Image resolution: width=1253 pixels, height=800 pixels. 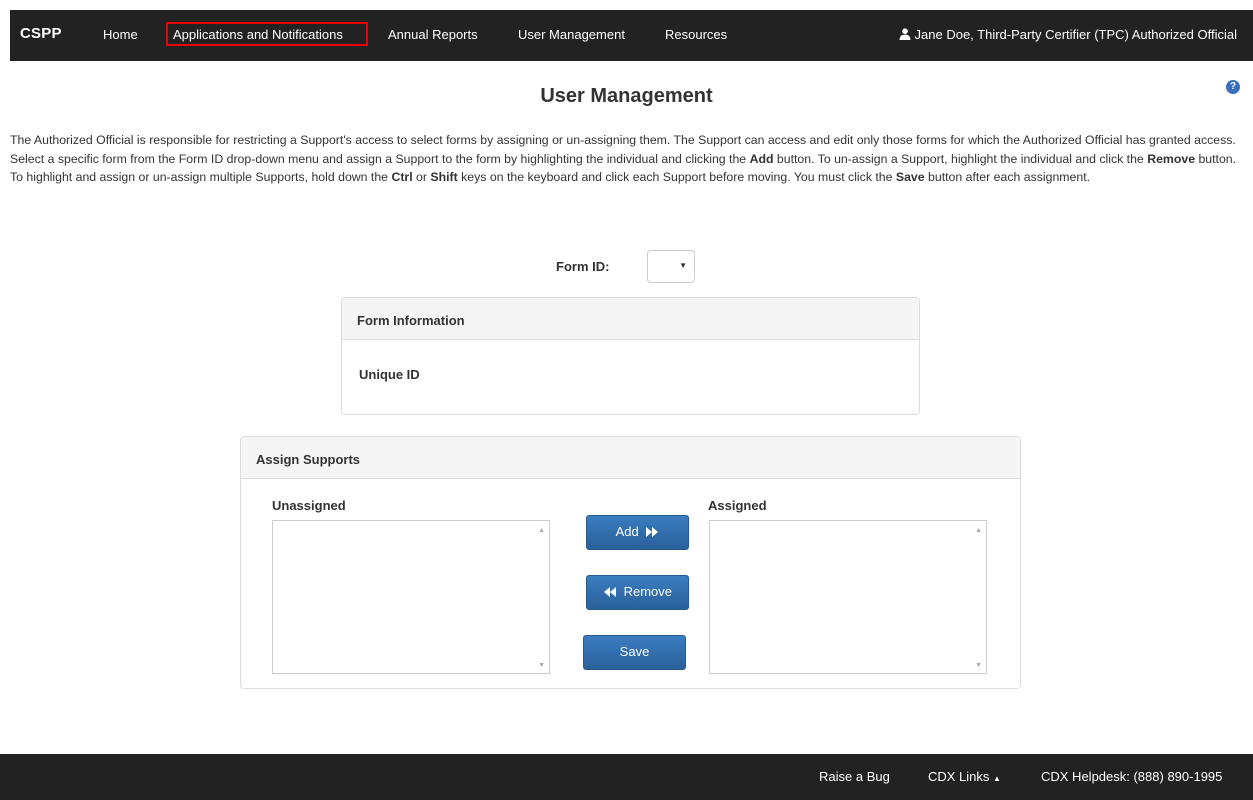 What do you see at coordinates (609, 592) in the screenshot?
I see `double-left-arrow-icon` at bounding box center [609, 592].